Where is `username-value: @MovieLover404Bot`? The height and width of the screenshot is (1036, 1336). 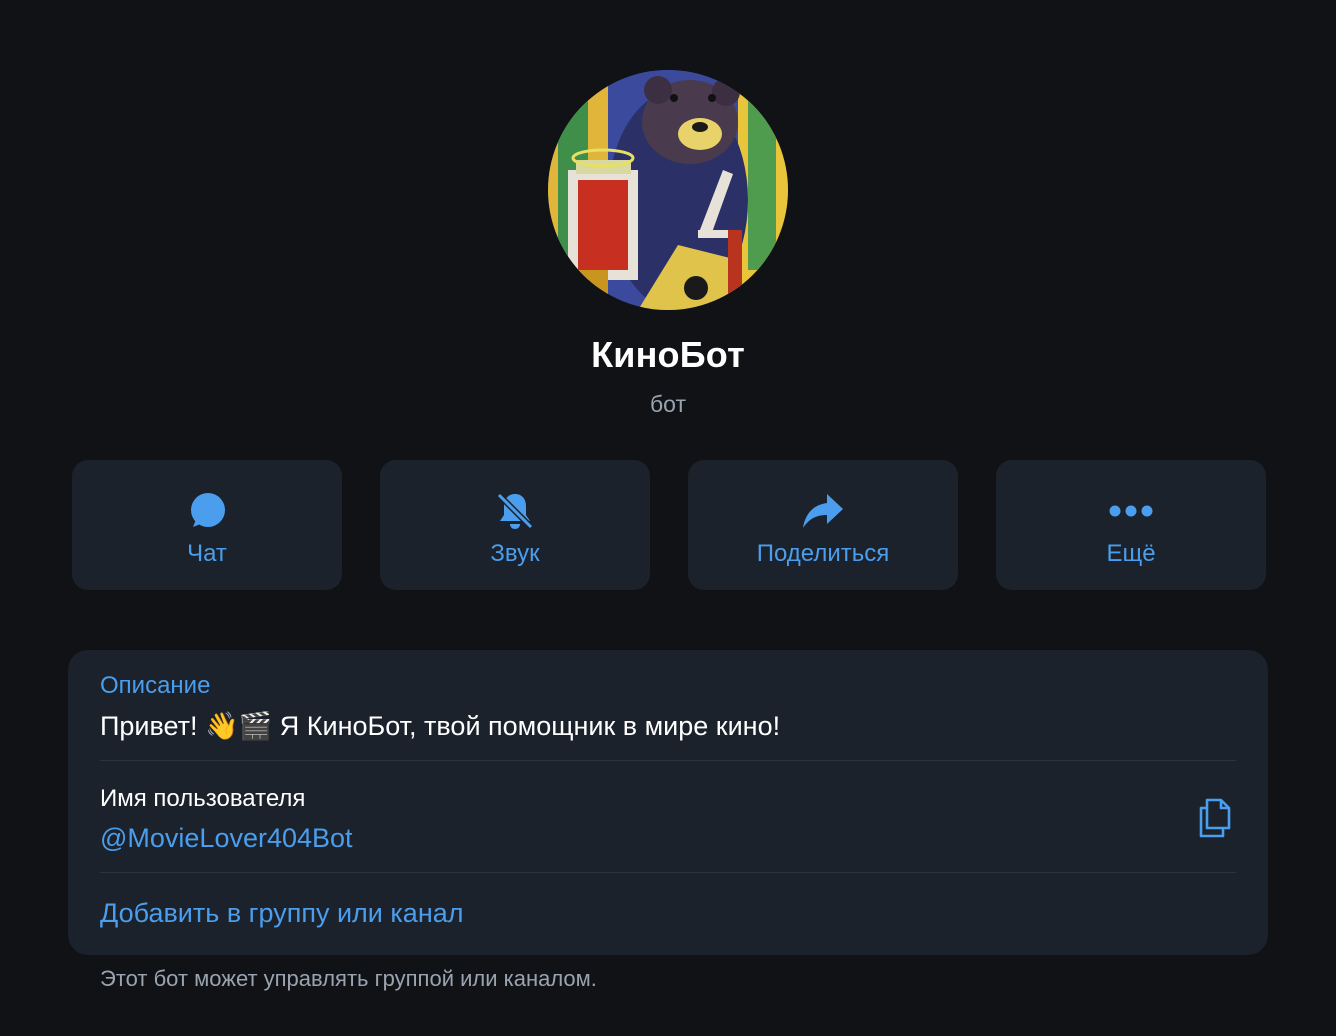
username-value: @MovieLover404Bot is located at coordinates (226, 838).